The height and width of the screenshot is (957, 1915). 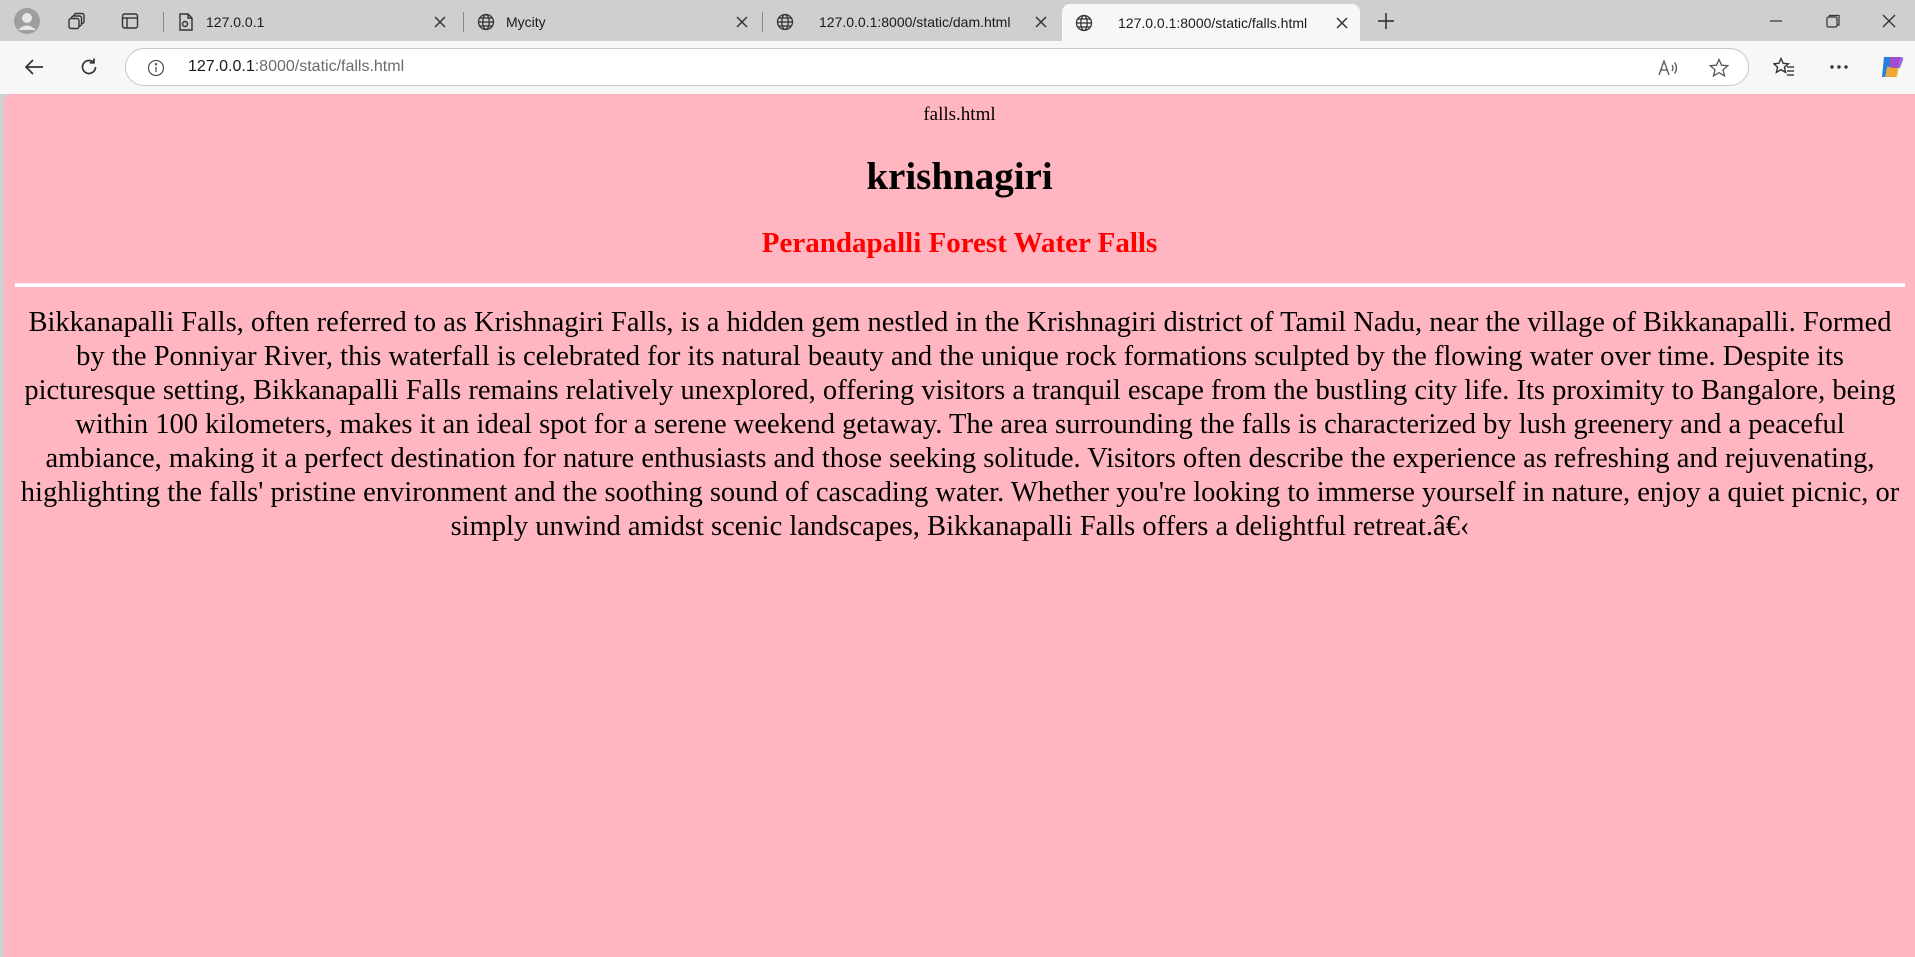 What do you see at coordinates (89, 67) in the screenshot?
I see `refresh-icon` at bounding box center [89, 67].